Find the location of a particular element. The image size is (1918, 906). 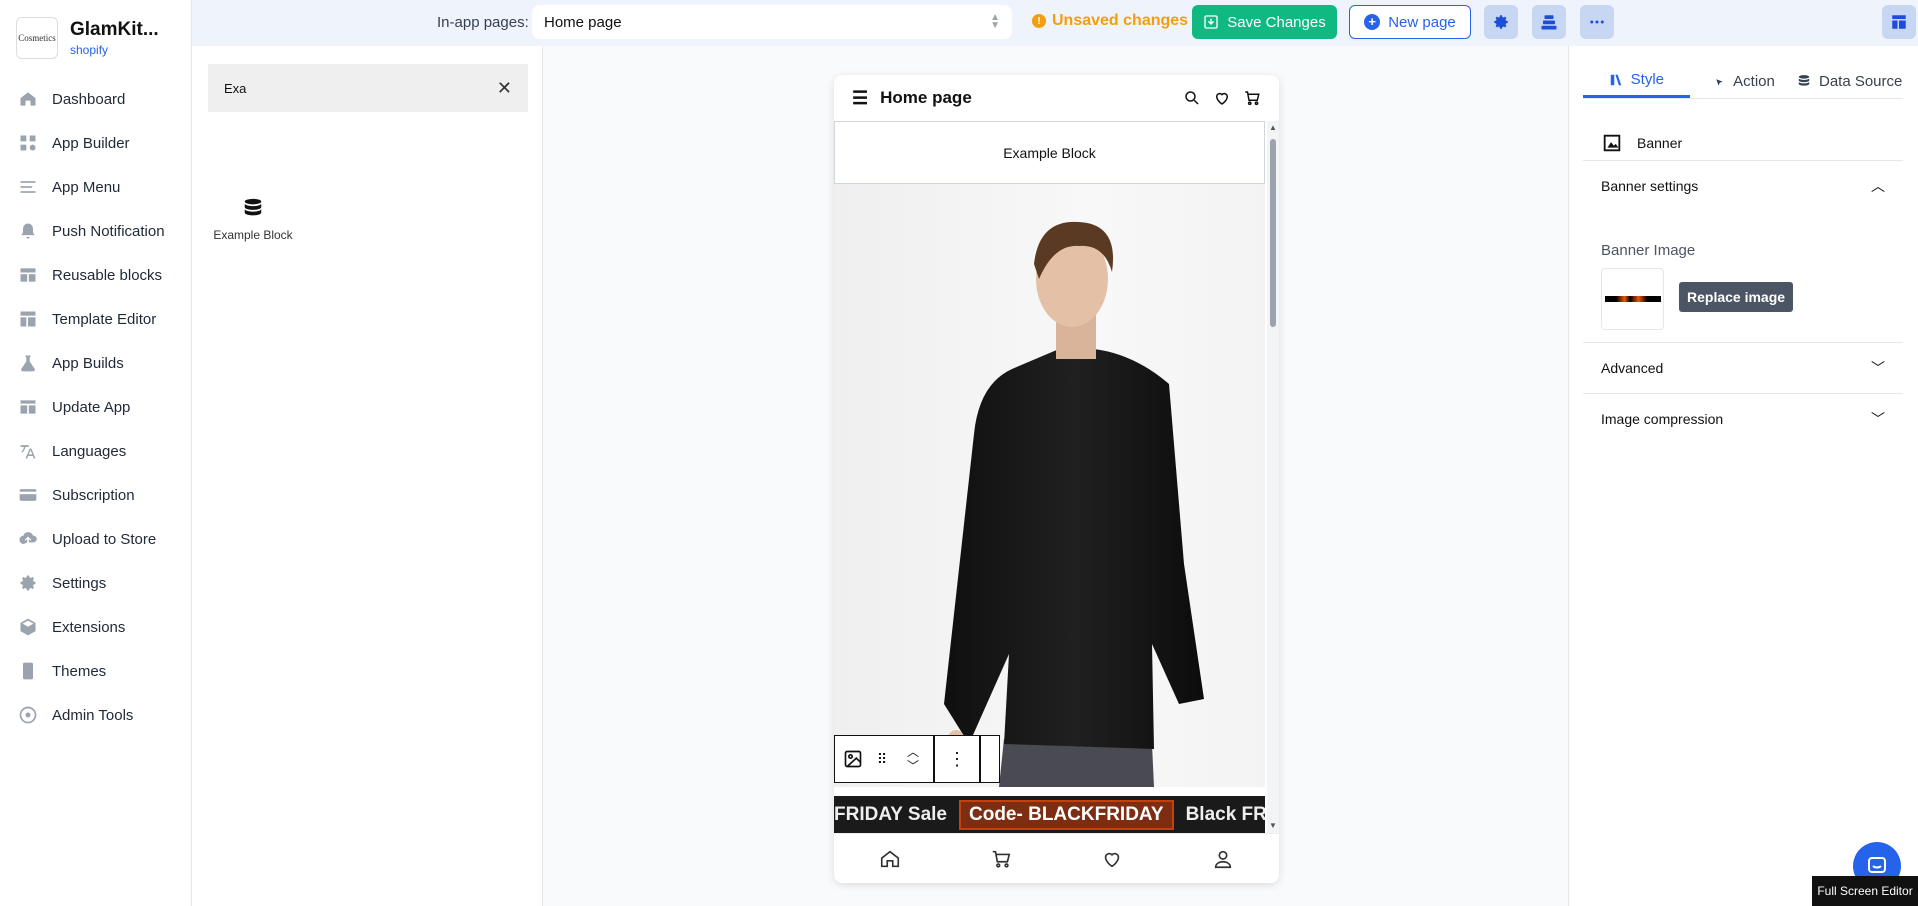

sidebar-item-label: Reusable blocks is located at coordinates (107, 275).